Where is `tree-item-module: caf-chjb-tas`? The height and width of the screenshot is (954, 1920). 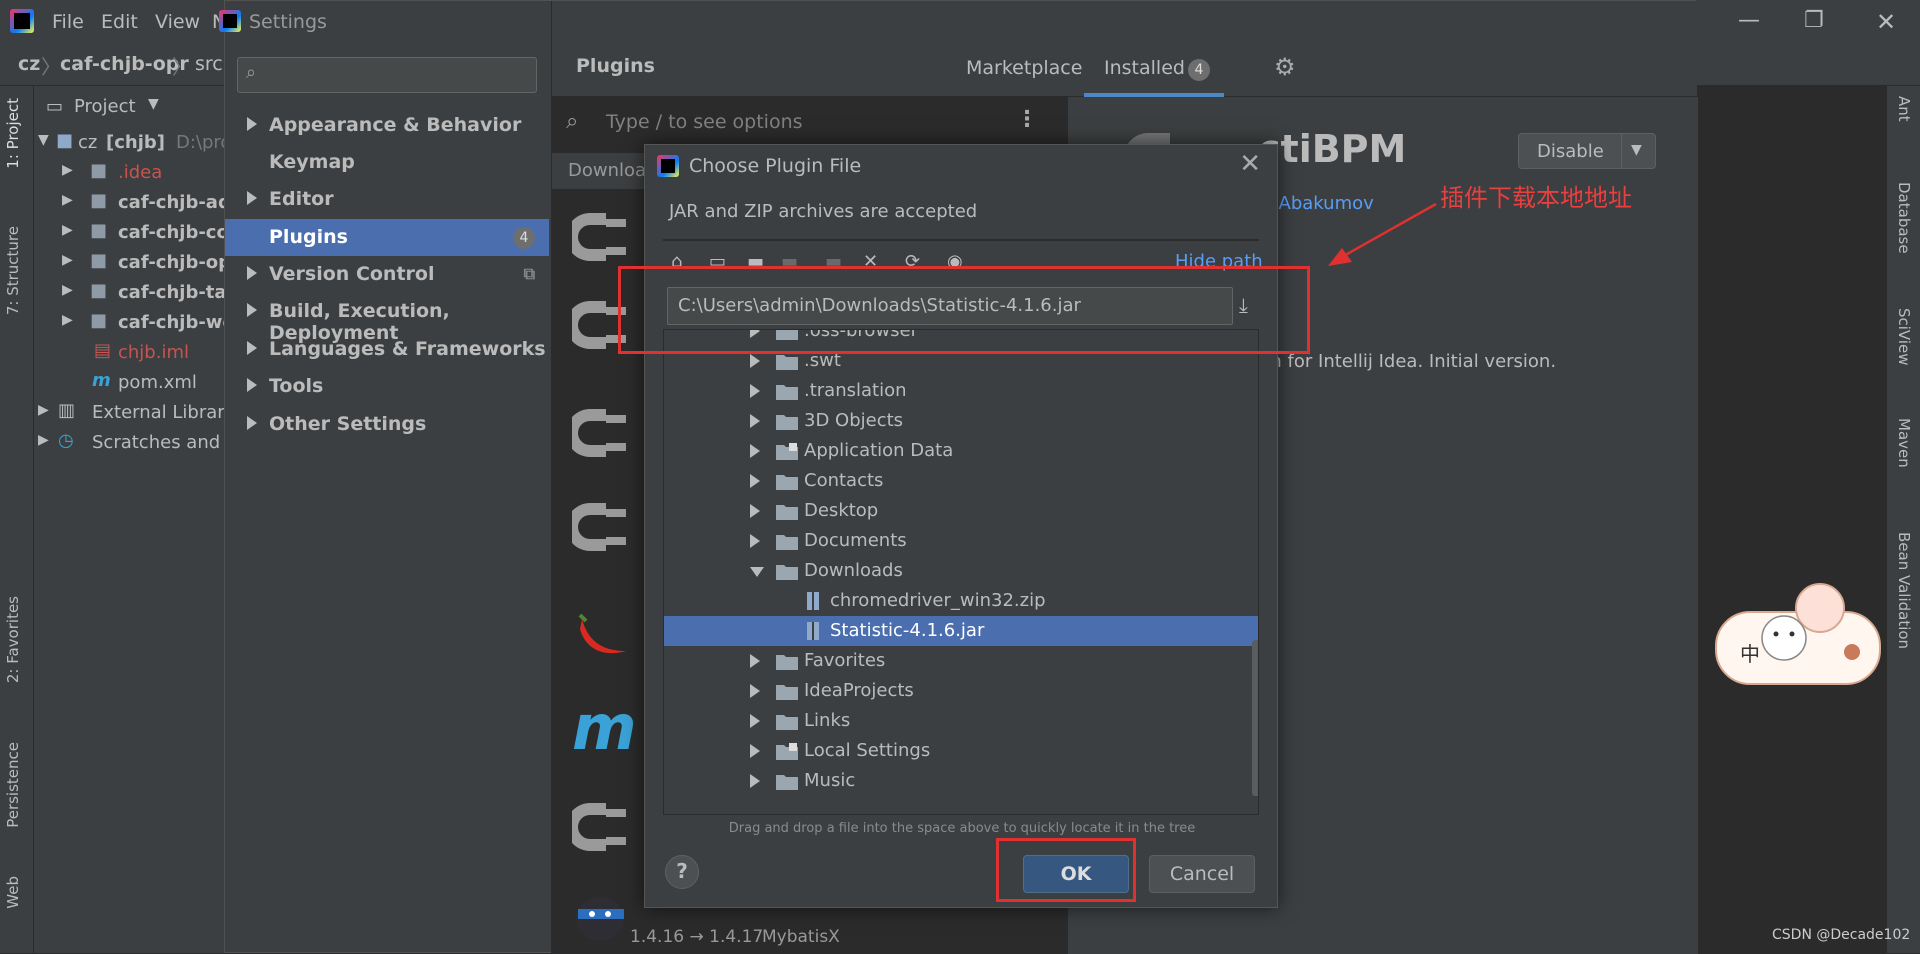
tree-item-module: caf-chjb-tas is located at coordinates (177, 292).